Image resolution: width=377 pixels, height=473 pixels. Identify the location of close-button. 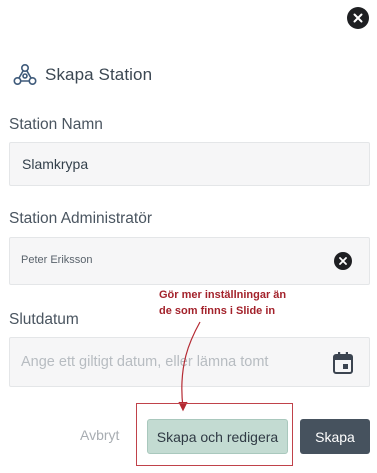
(358, 18).